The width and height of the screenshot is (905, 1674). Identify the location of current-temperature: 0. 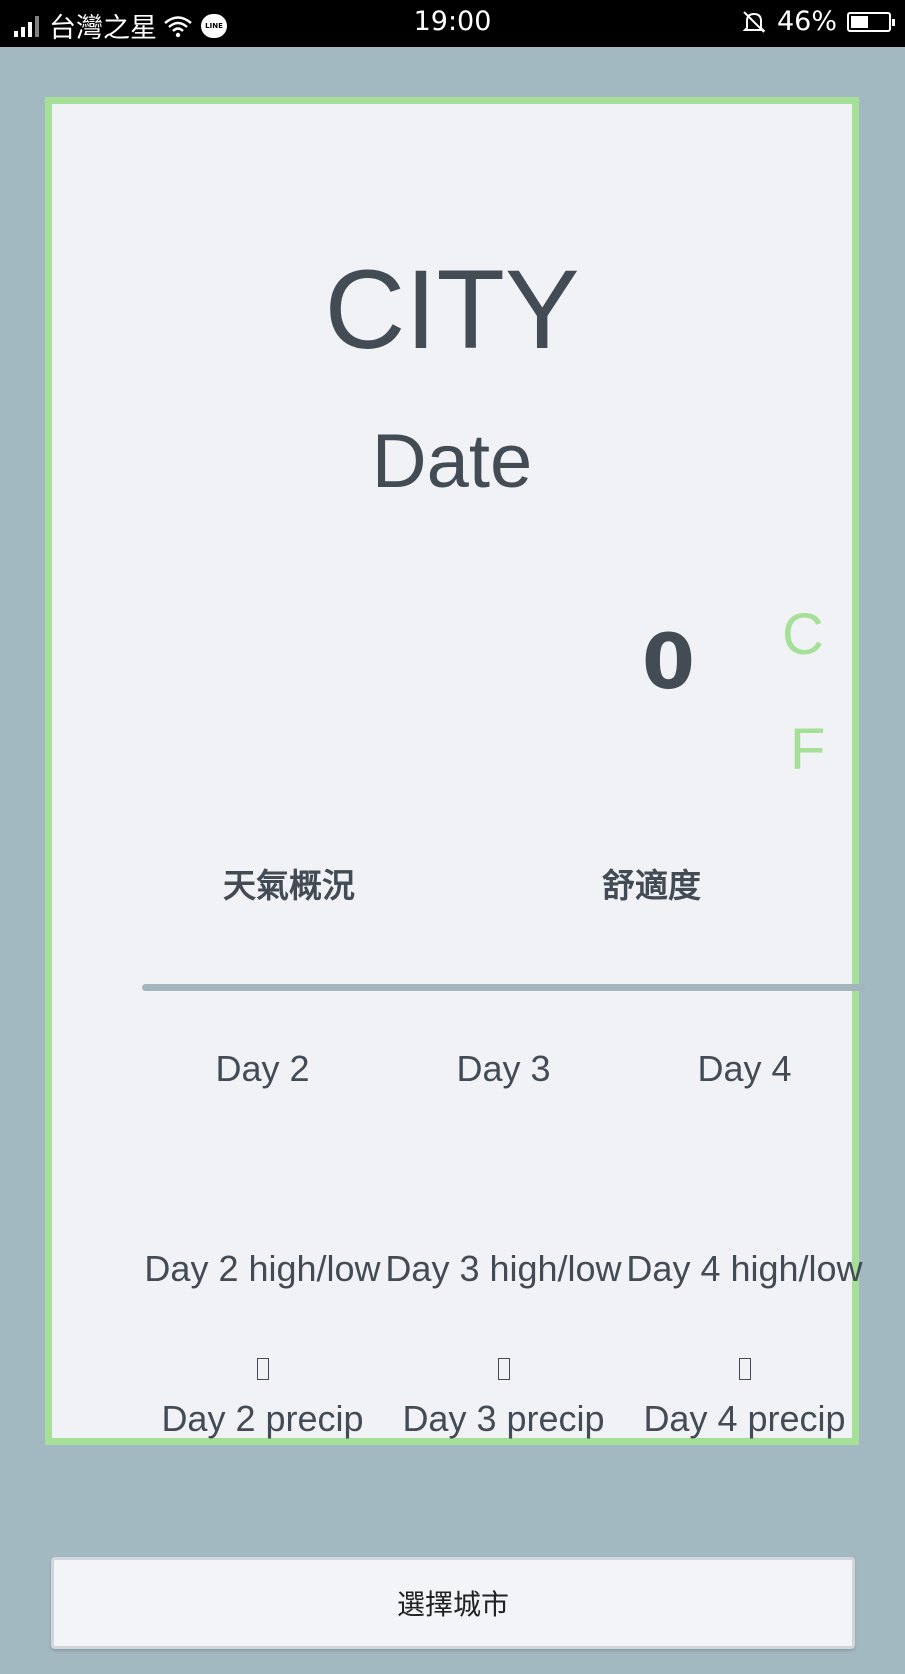
(668, 661).